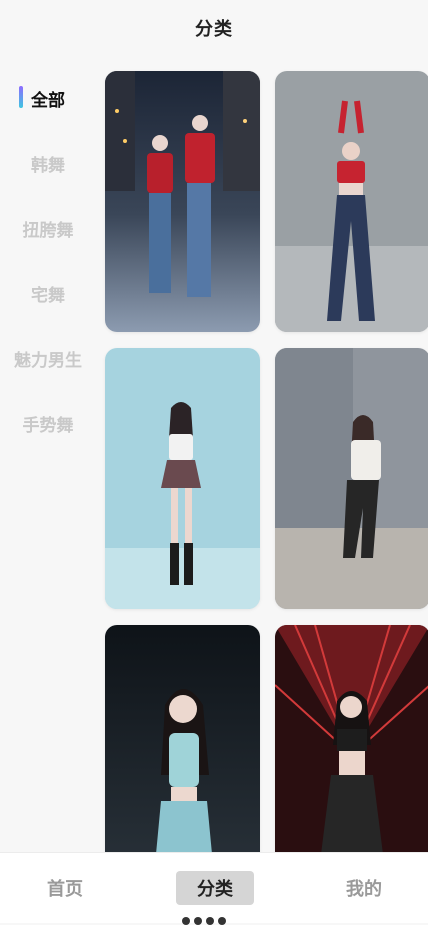 The image size is (428, 925). Describe the element at coordinates (21, 97) in the screenshot. I see `active-indicator` at that location.